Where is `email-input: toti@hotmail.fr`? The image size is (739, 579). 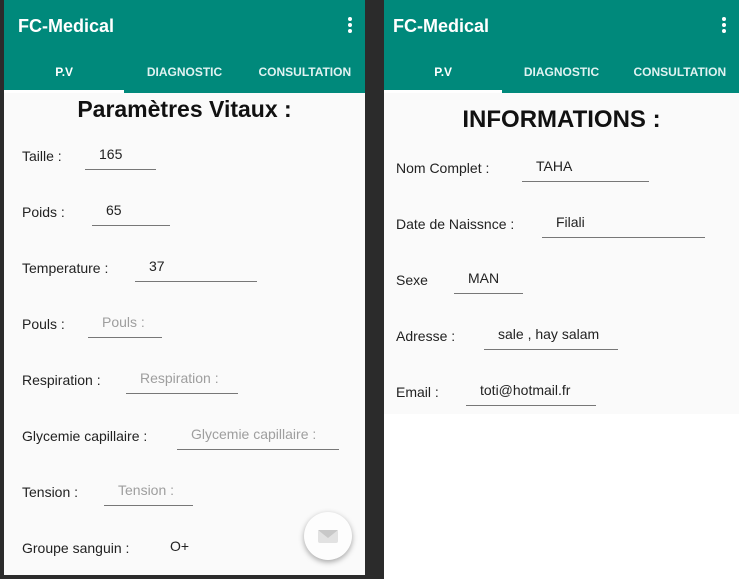
email-input: toti@hotmail.fr is located at coordinates (531, 390).